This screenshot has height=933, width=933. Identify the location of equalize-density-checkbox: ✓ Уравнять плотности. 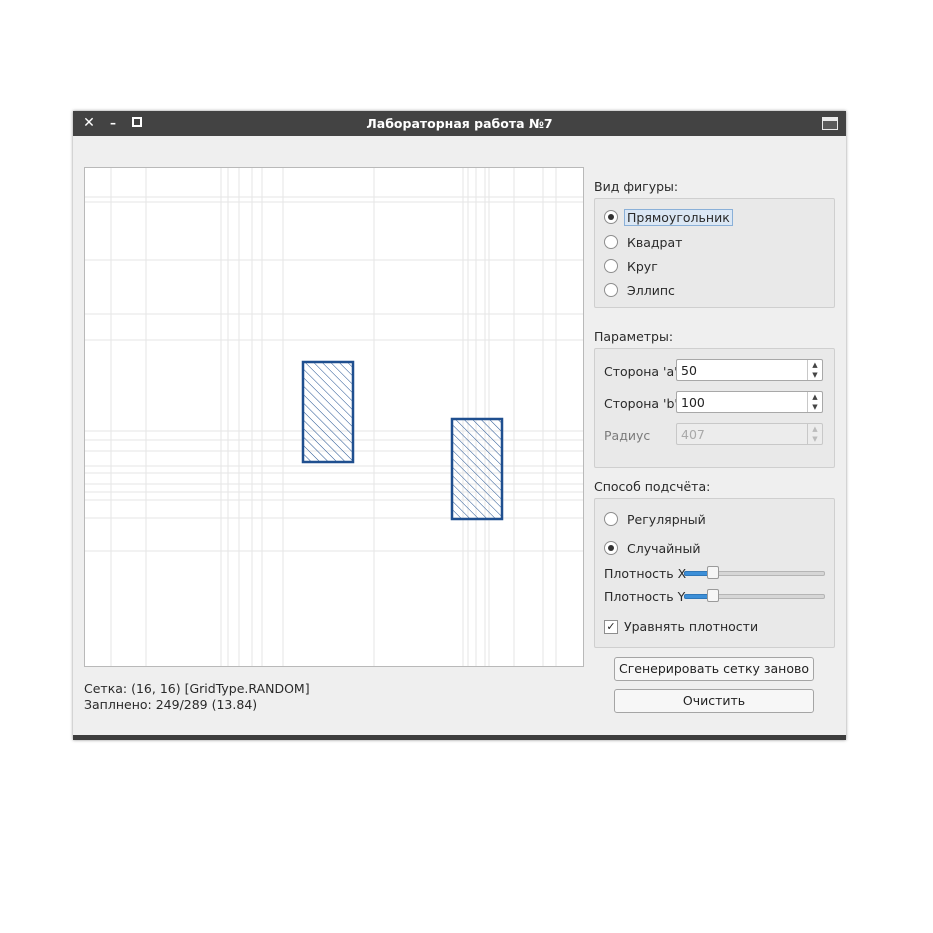
(681, 626).